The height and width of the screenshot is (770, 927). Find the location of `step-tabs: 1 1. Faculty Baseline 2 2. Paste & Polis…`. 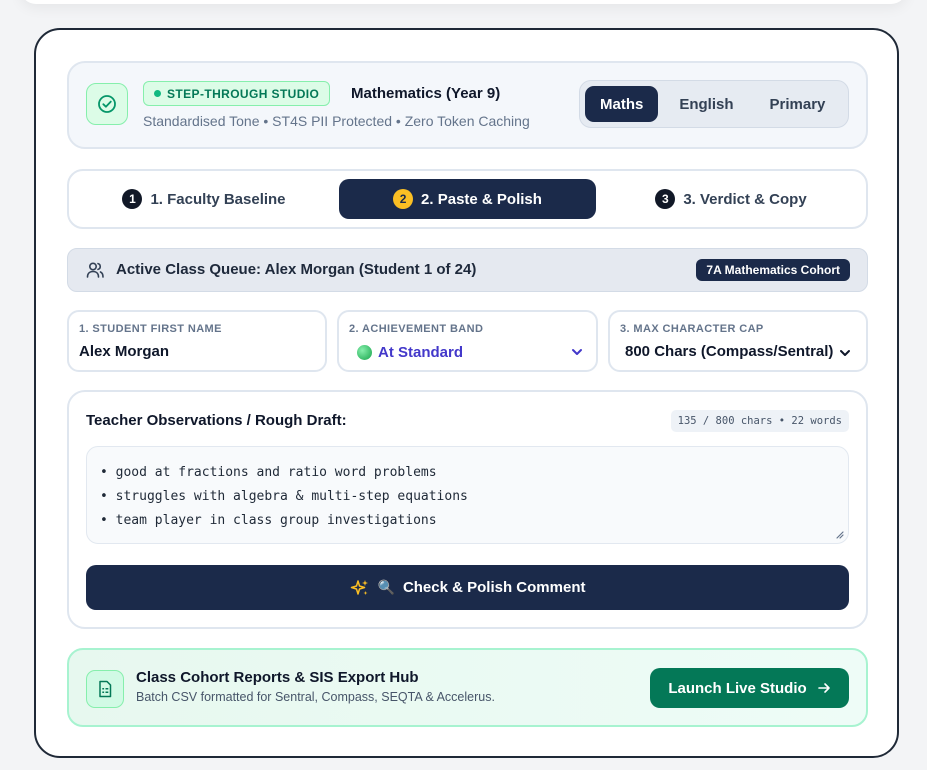

step-tabs: 1 1. Faculty Baseline 2 2. Paste & Polis… is located at coordinates (467, 199).